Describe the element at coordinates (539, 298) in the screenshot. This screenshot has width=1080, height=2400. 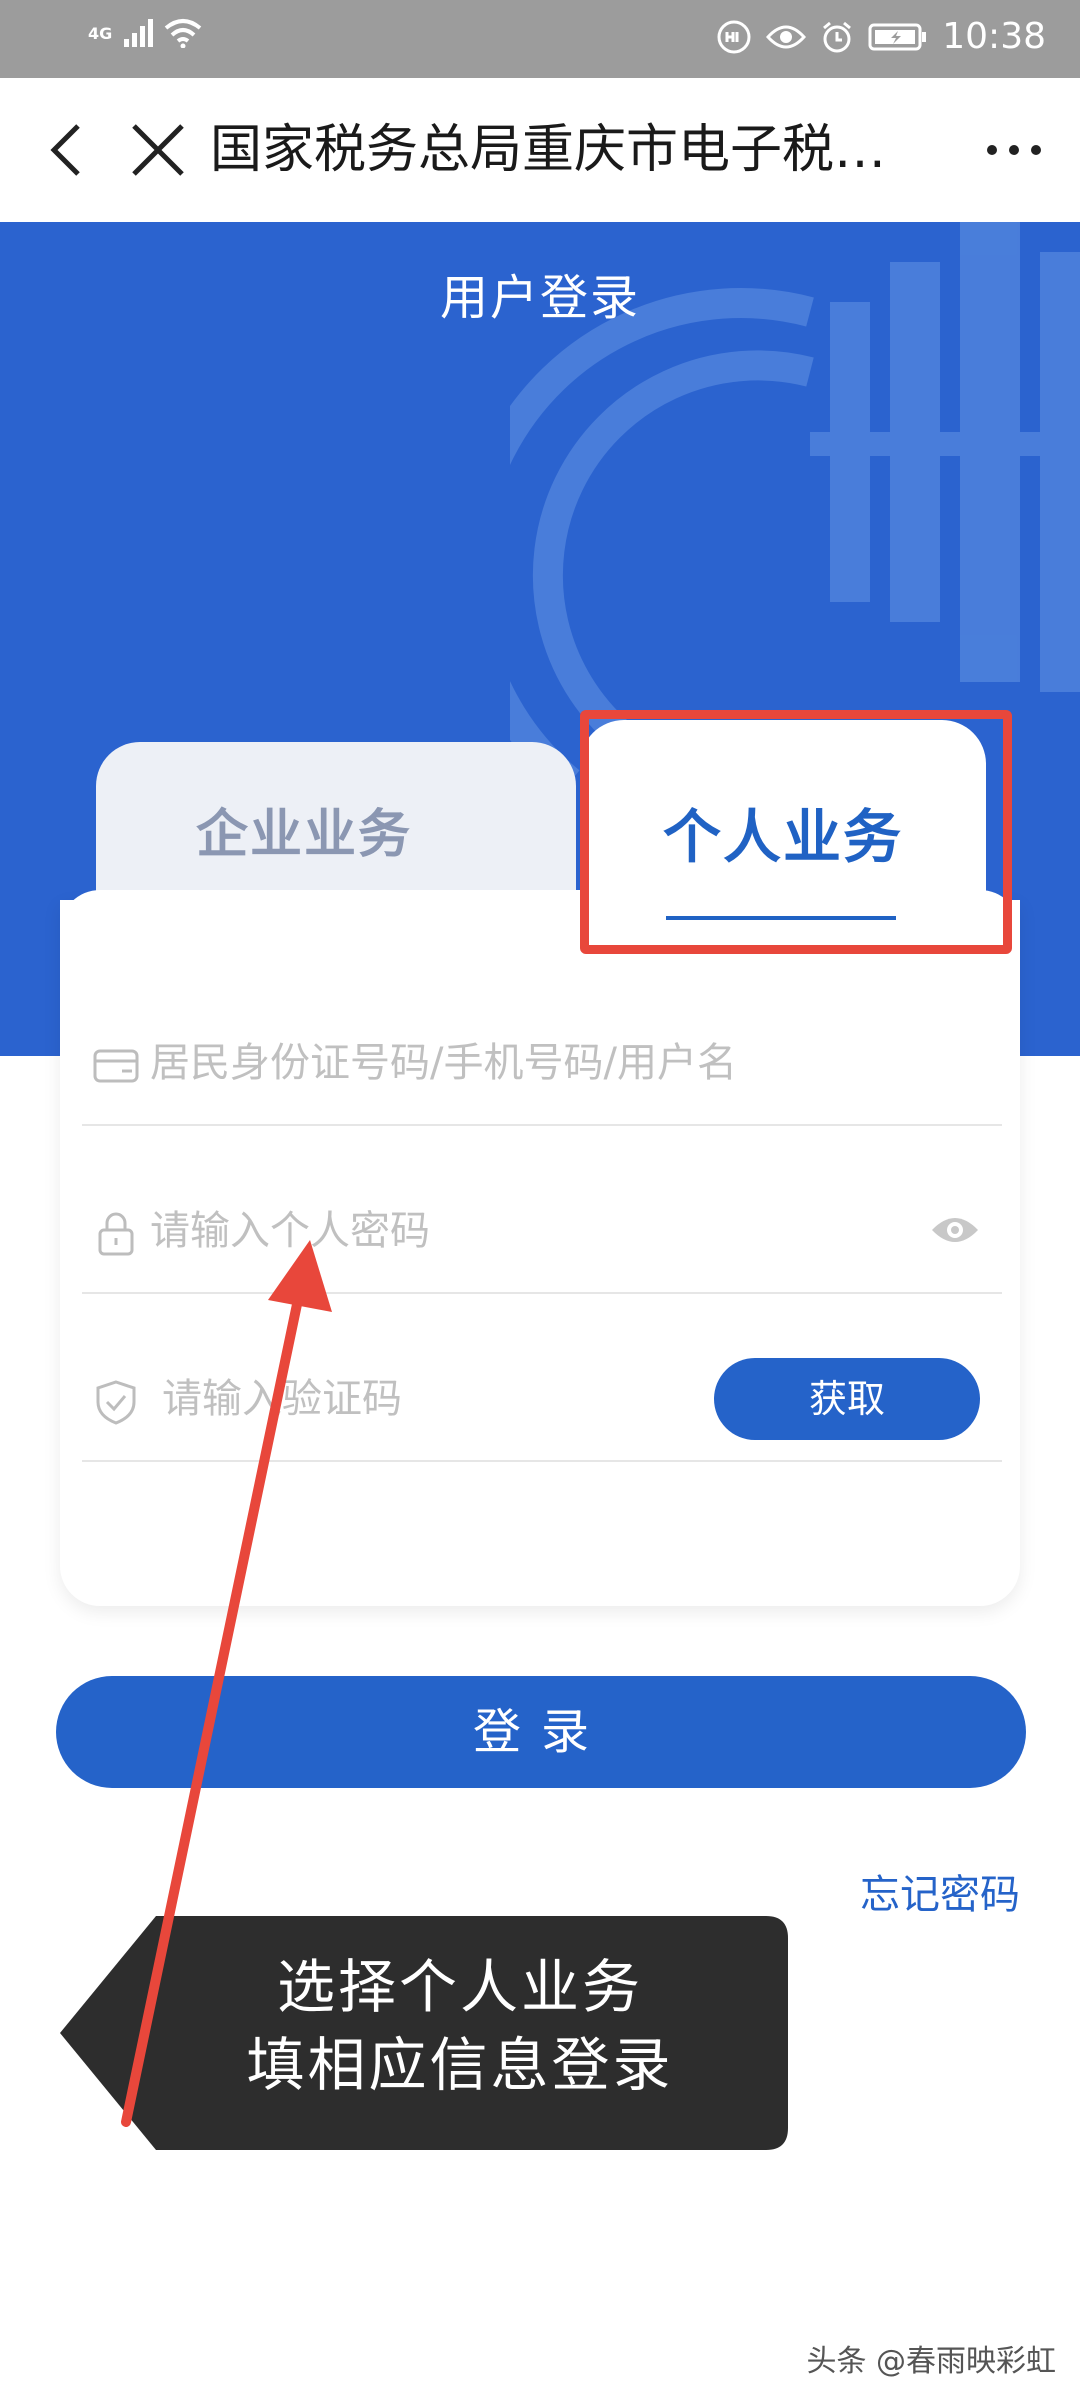
I see `page-title: 用户登录` at that location.